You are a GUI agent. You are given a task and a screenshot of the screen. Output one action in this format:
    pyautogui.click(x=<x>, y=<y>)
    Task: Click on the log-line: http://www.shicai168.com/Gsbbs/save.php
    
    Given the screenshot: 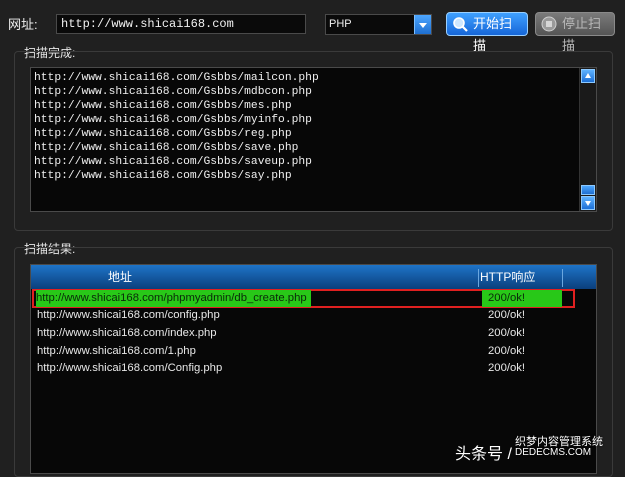 What is the action you would take?
    pyautogui.click(x=166, y=148)
    